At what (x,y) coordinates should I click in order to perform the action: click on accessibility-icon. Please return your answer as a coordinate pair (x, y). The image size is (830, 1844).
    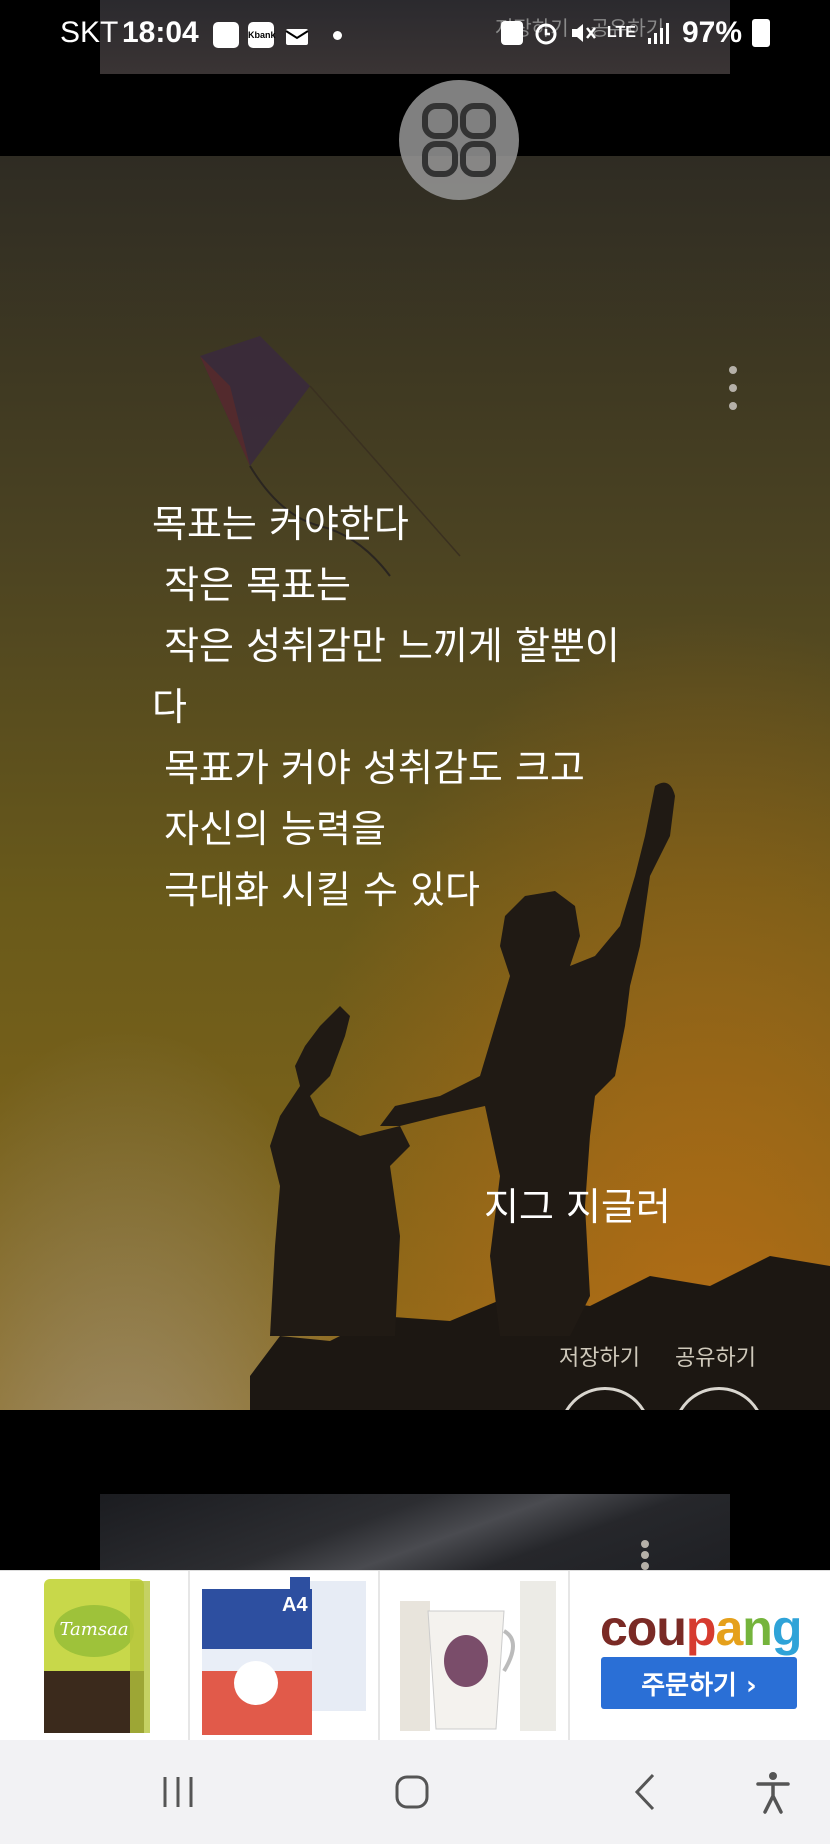
    Looking at the image, I should click on (773, 1793).